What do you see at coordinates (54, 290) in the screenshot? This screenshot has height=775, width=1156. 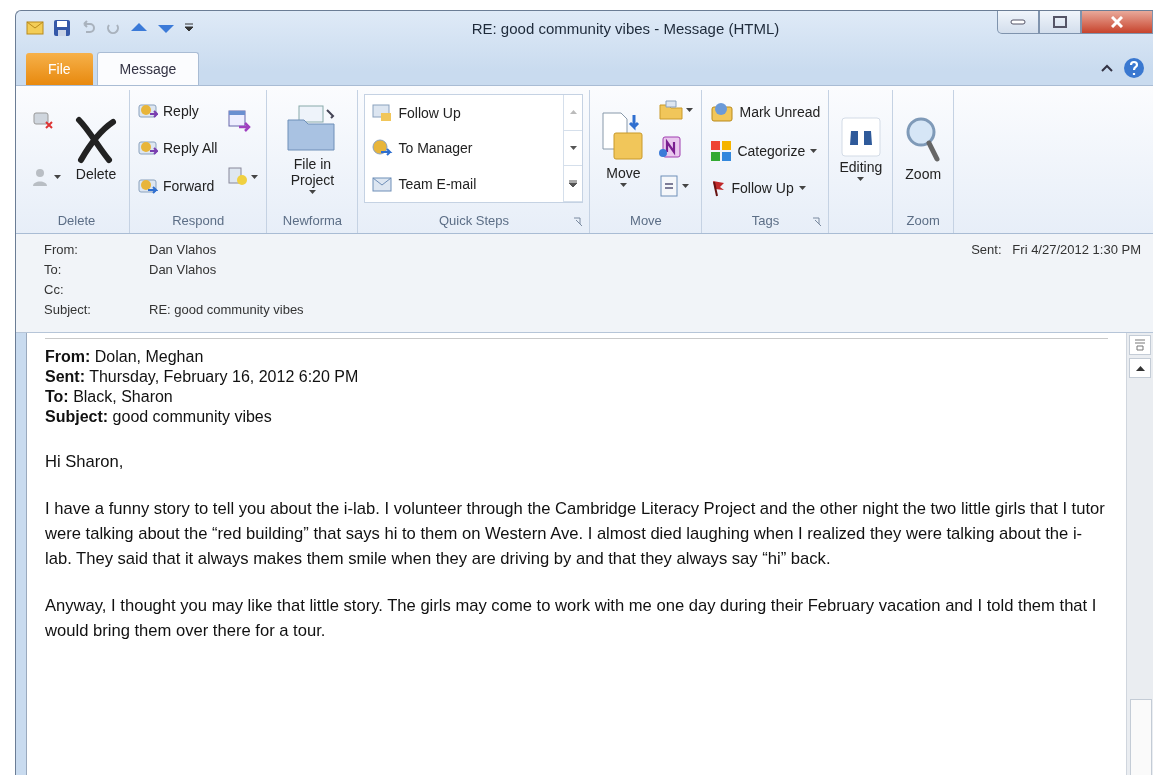 I see `field-label: Cc:` at bounding box center [54, 290].